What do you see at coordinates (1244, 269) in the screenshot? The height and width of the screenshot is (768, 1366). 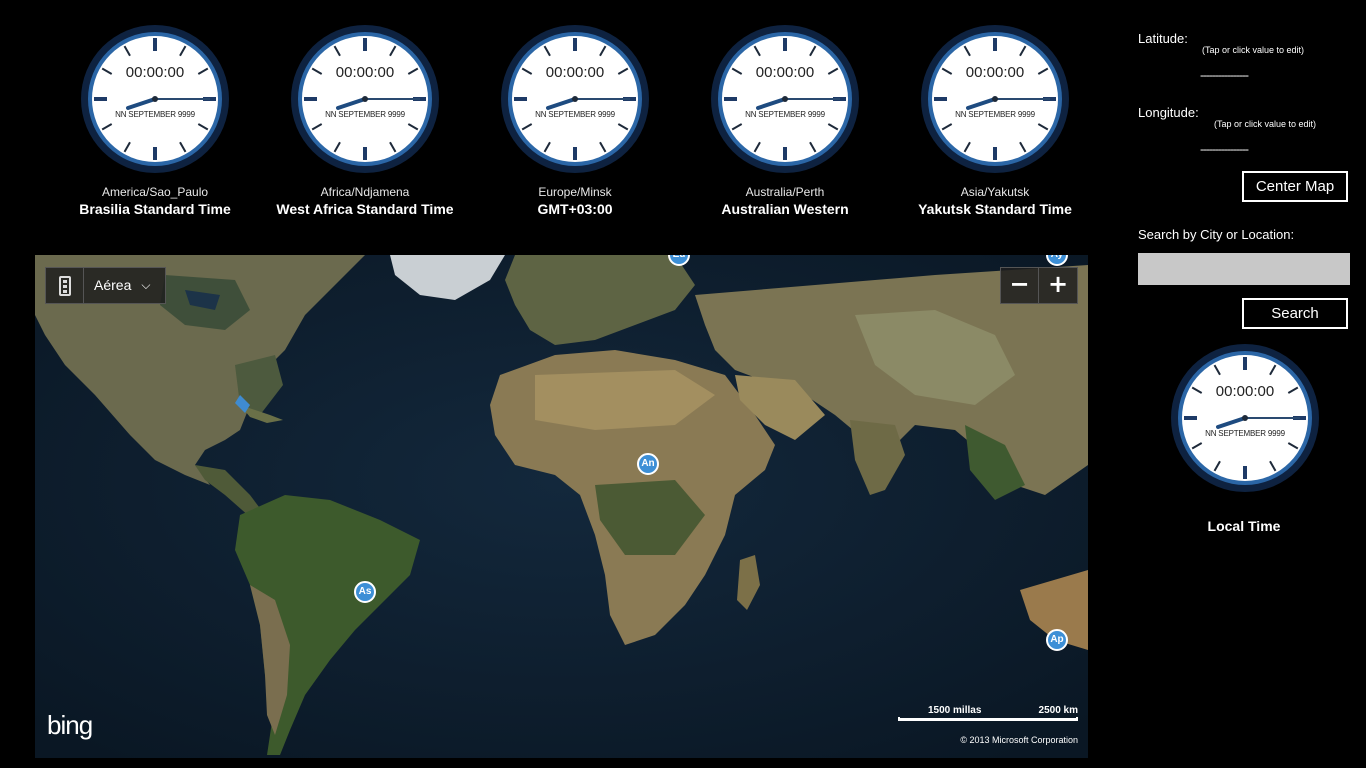 I see `search-input` at bounding box center [1244, 269].